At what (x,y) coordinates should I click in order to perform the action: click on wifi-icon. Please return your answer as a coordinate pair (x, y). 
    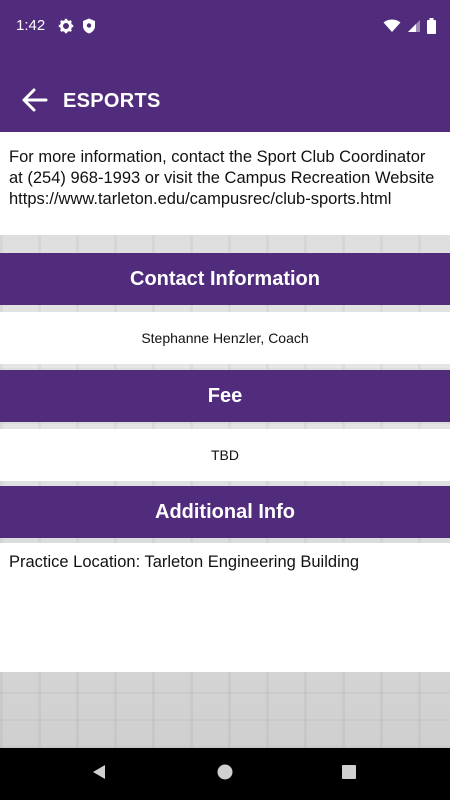
    Looking at the image, I should click on (392, 28).